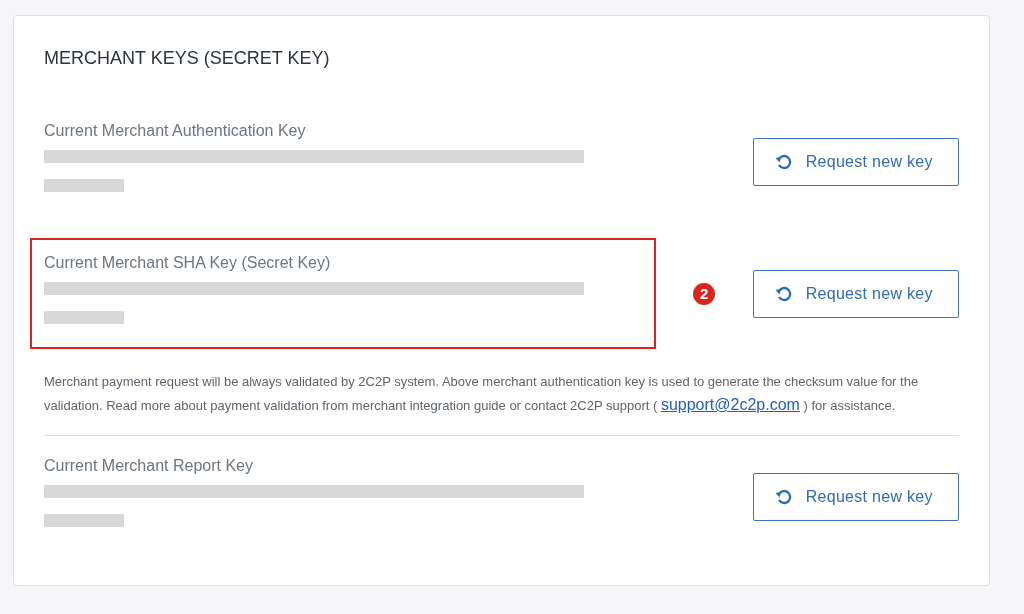  What do you see at coordinates (188, 263) in the screenshot?
I see `key-label: Current Merchant SHA Key (Secret Key)` at bounding box center [188, 263].